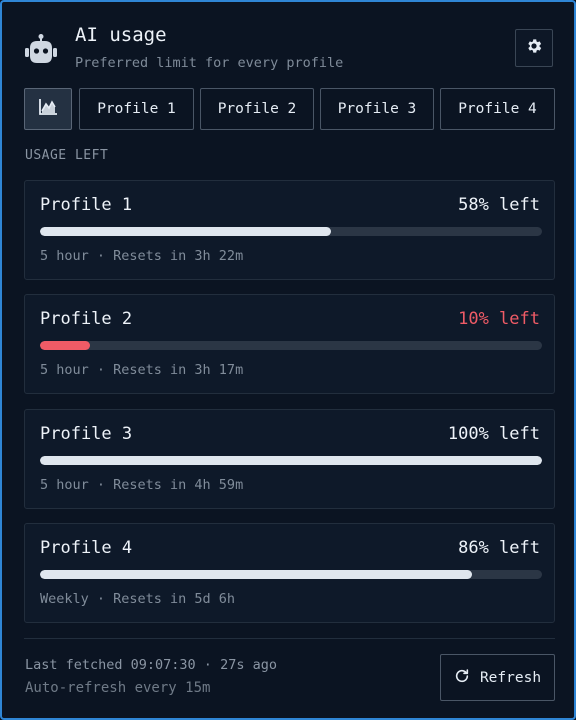  Describe the element at coordinates (121, 35) in the screenshot. I see `page-title: AI usage` at that location.